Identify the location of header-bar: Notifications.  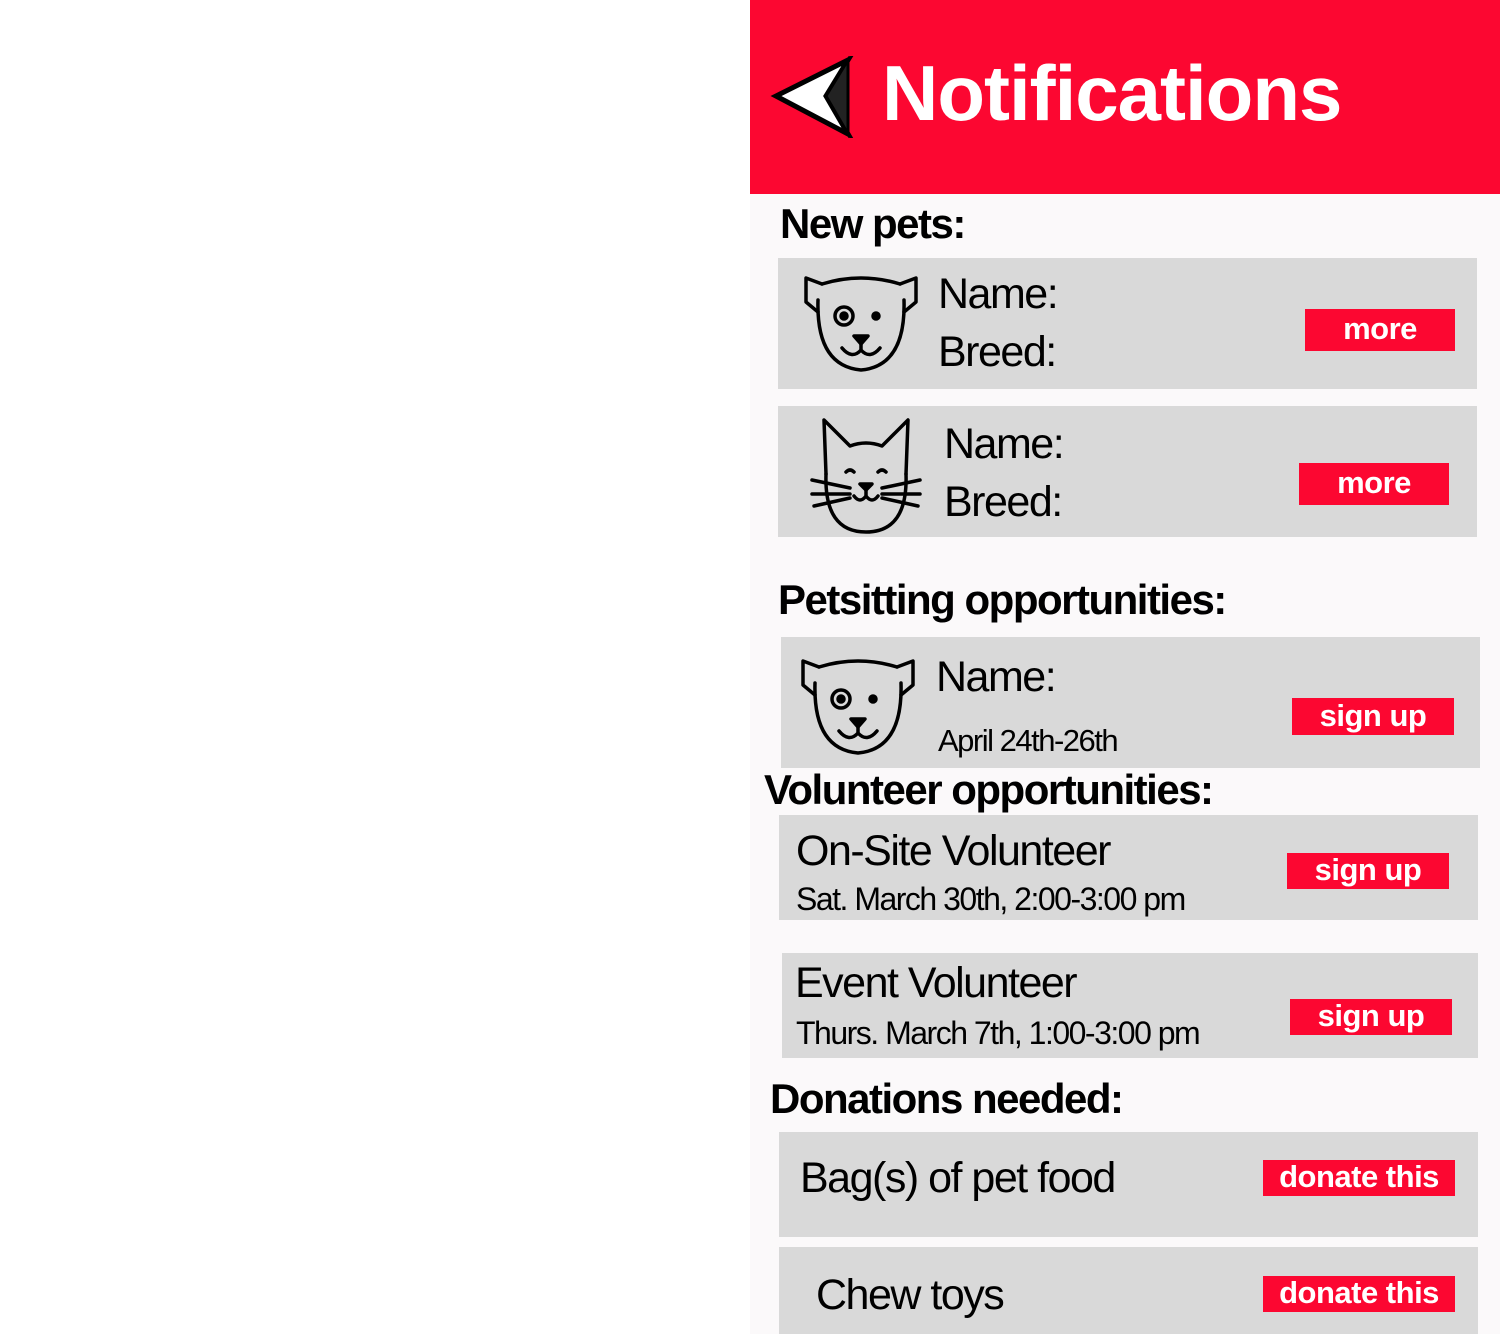
(1125, 97).